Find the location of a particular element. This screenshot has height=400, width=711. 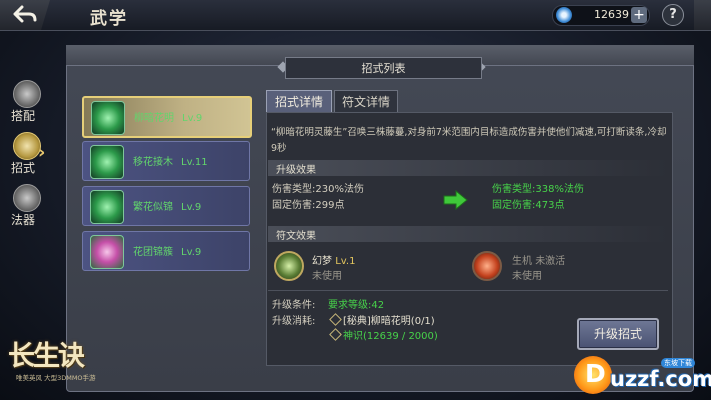

spirit-orb-icon is located at coordinates (564, 15).